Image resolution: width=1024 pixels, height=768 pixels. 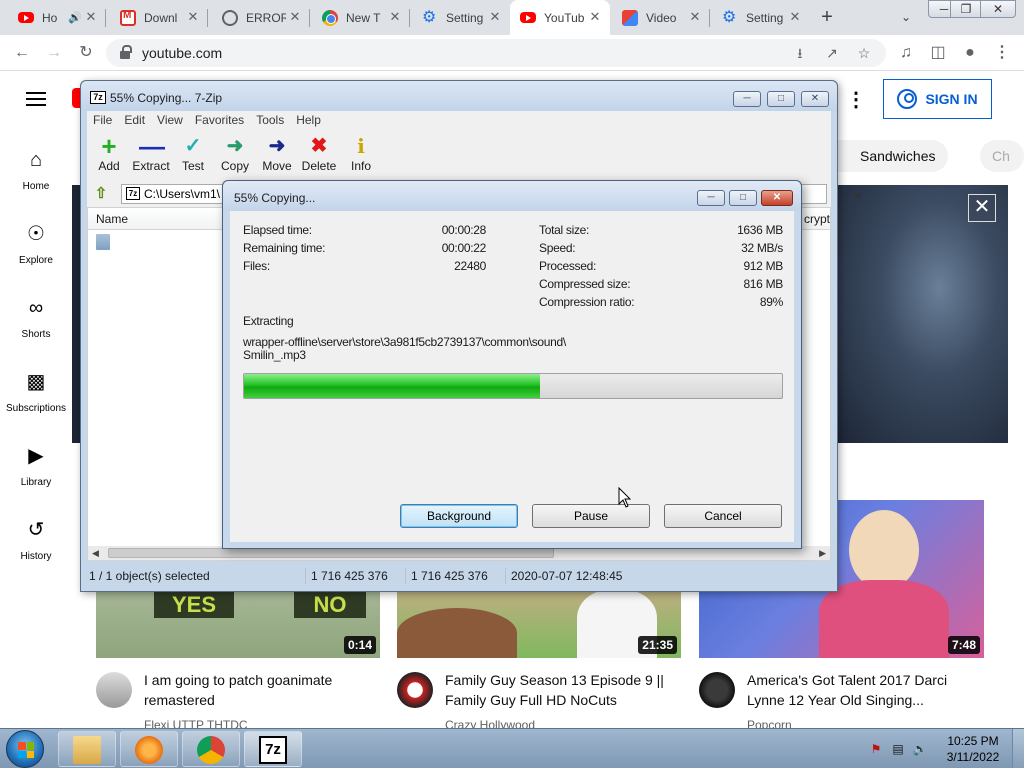 What do you see at coordinates (769, 723) in the screenshot?
I see `channel-name: Popcorn` at bounding box center [769, 723].